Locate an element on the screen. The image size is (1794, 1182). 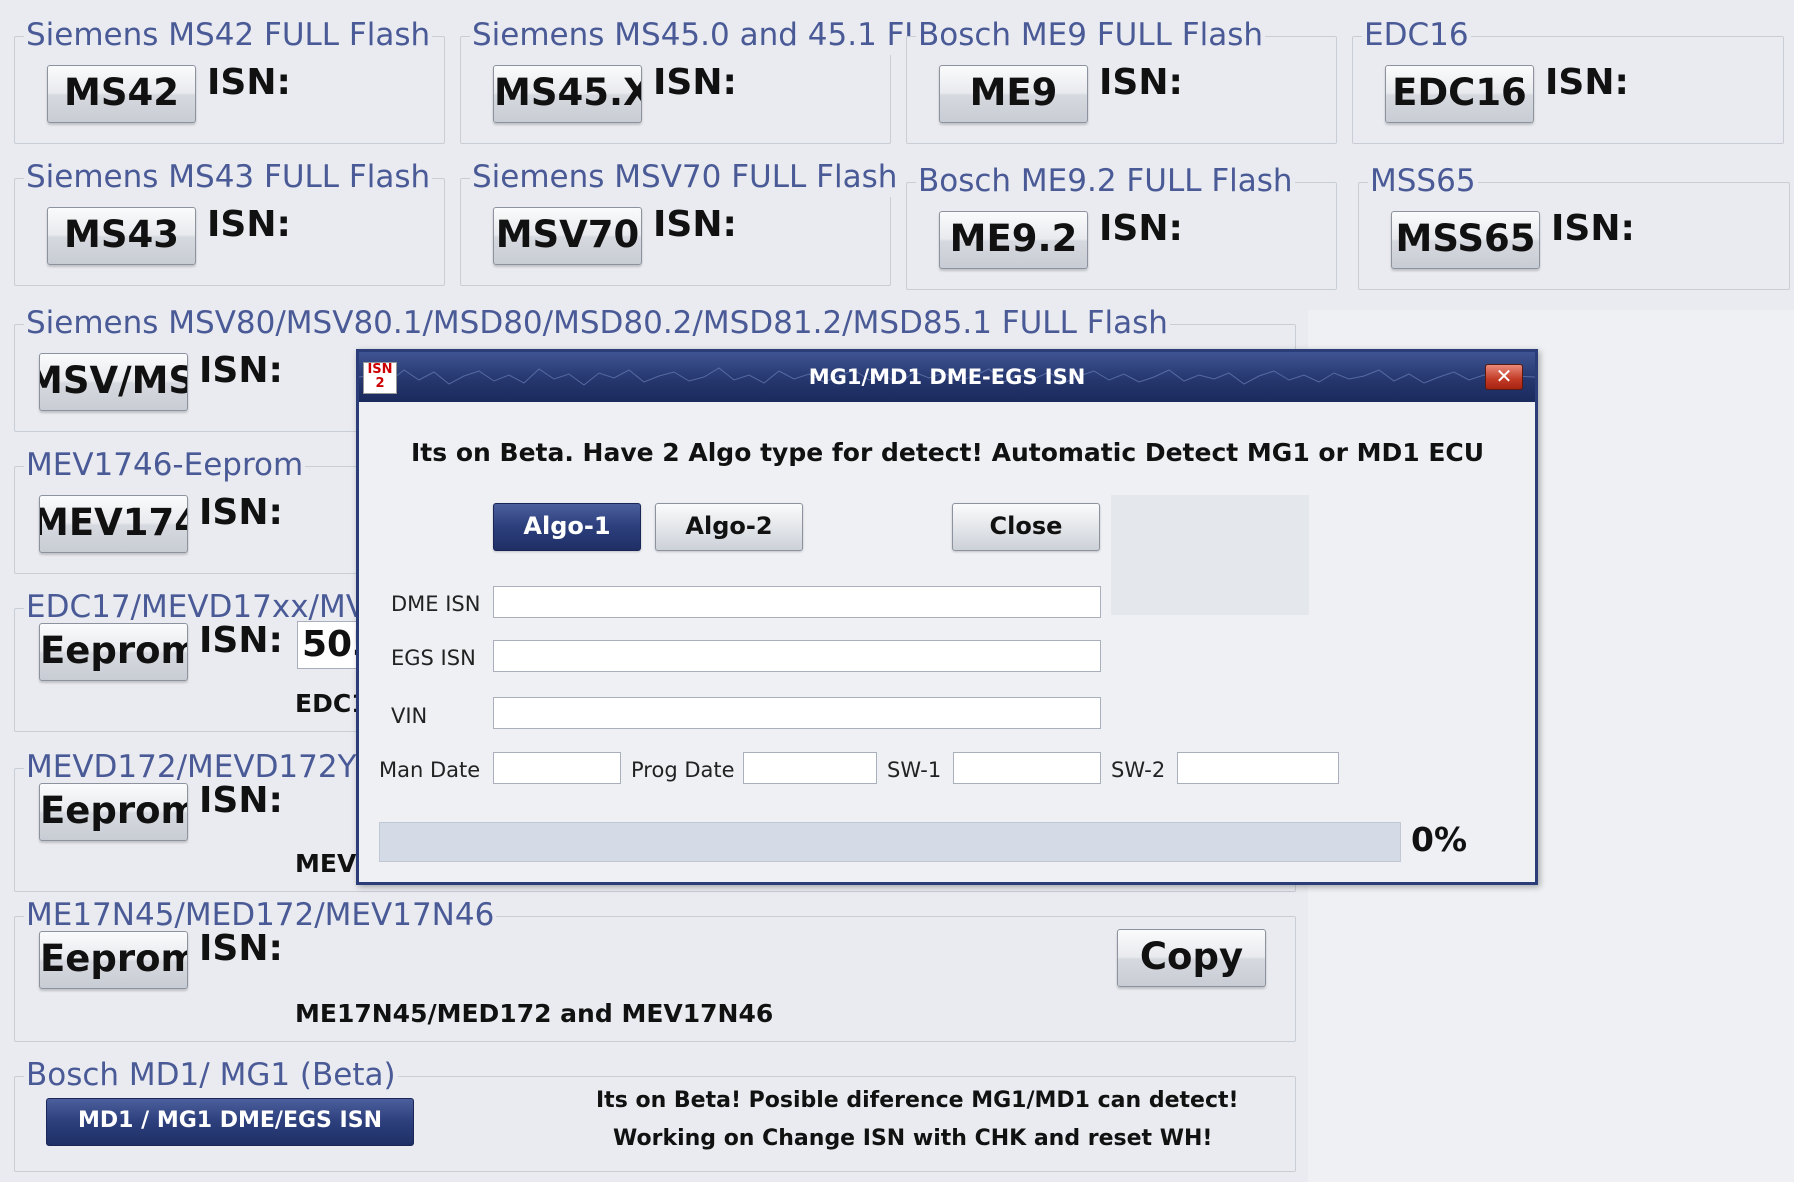
dialog-titlebar: ISN 2 MG1/MD1 DME-EGS ISN ✕ is located at coordinates (947, 377).